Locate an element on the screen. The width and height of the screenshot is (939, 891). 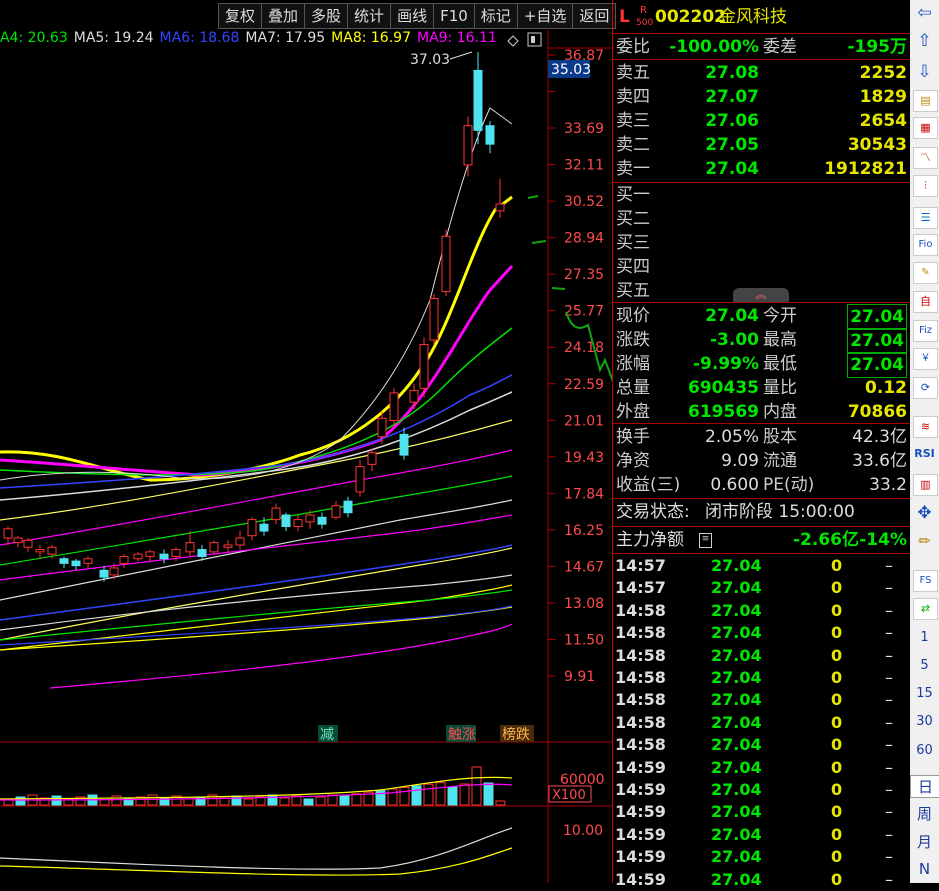
wave-icon: ≋ is located at coordinates (925, 427).